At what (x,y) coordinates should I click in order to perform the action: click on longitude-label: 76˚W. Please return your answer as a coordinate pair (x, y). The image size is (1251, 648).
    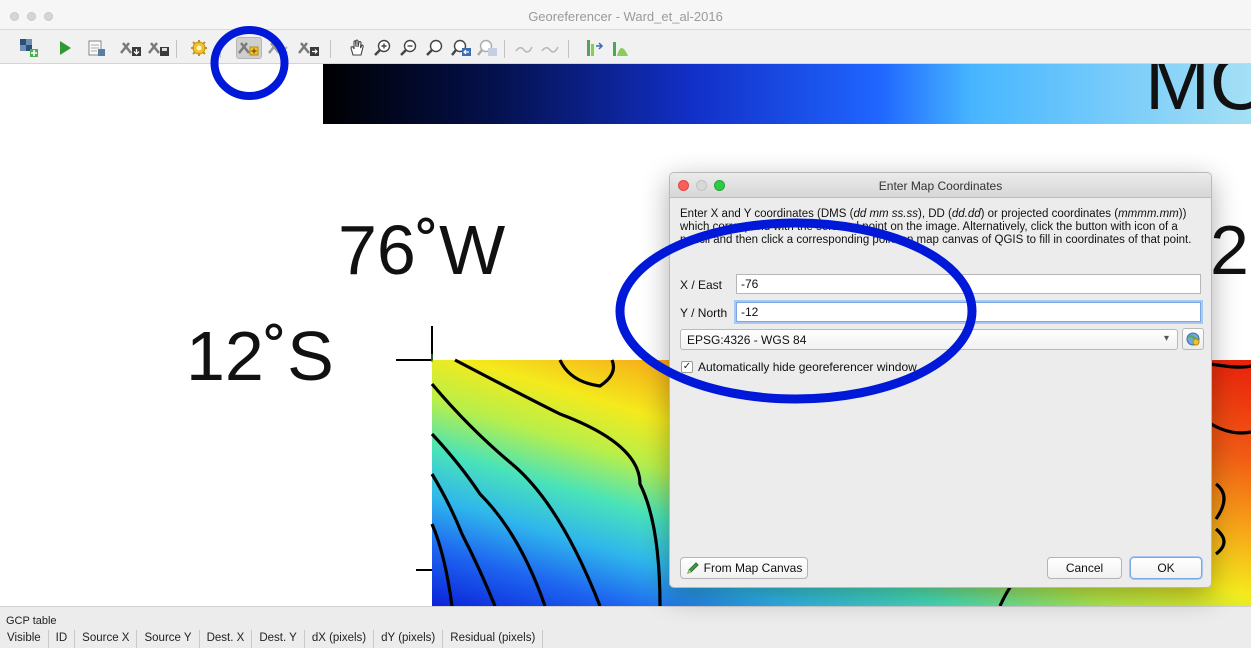
    Looking at the image, I should click on (422, 250).